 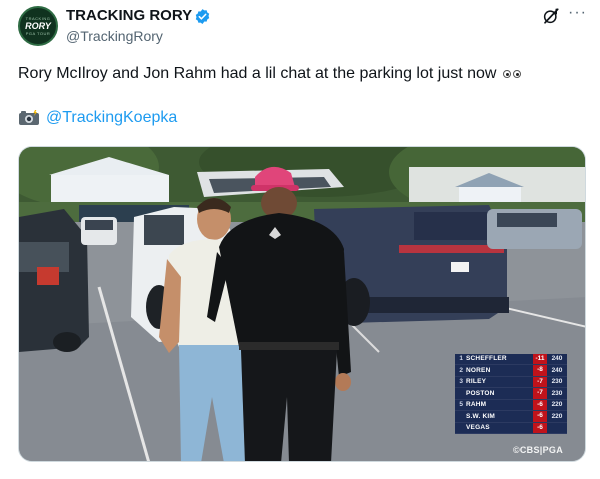 What do you see at coordinates (511, 359) in the screenshot?
I see `leaderboard-row: 1 SCHEFFLER -11 240` at bounding box center [511, 359].